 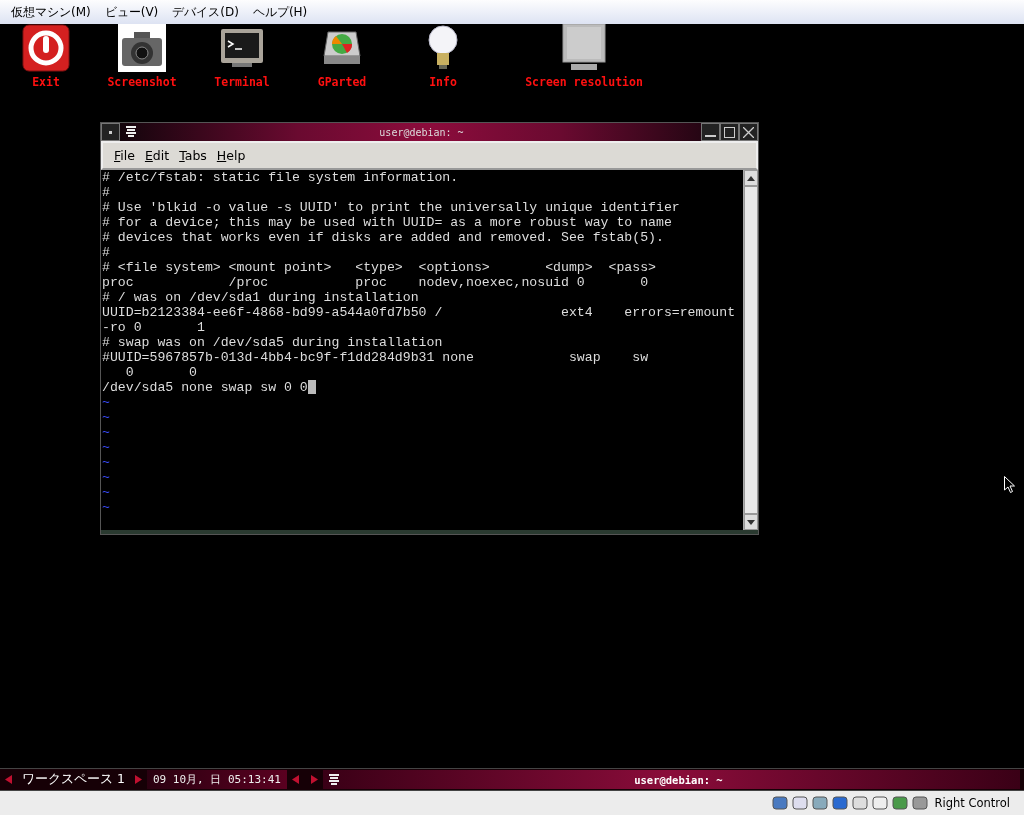 What do you see at coordinates (216, 779) in the screenshot?
I see `clock: 09 10月, 日 05:13:41` at bounding box center [216, 779].